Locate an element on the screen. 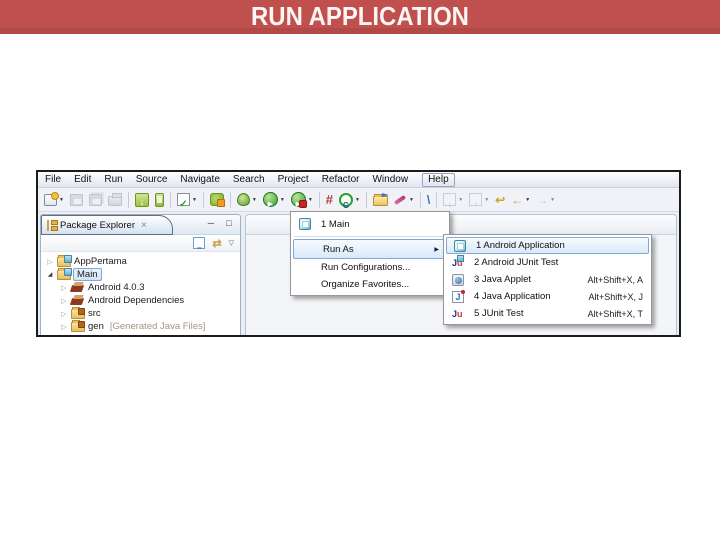  menu-navigate: Navigate is located at coordinates (199, 179).